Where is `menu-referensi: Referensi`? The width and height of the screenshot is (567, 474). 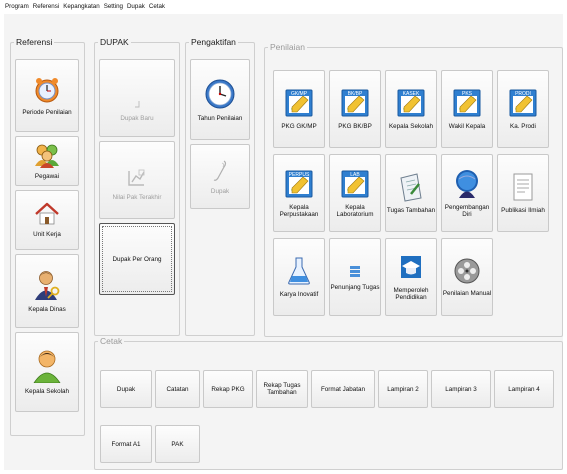
menu-referensi: Referensi is located at coordinates (46, 6).